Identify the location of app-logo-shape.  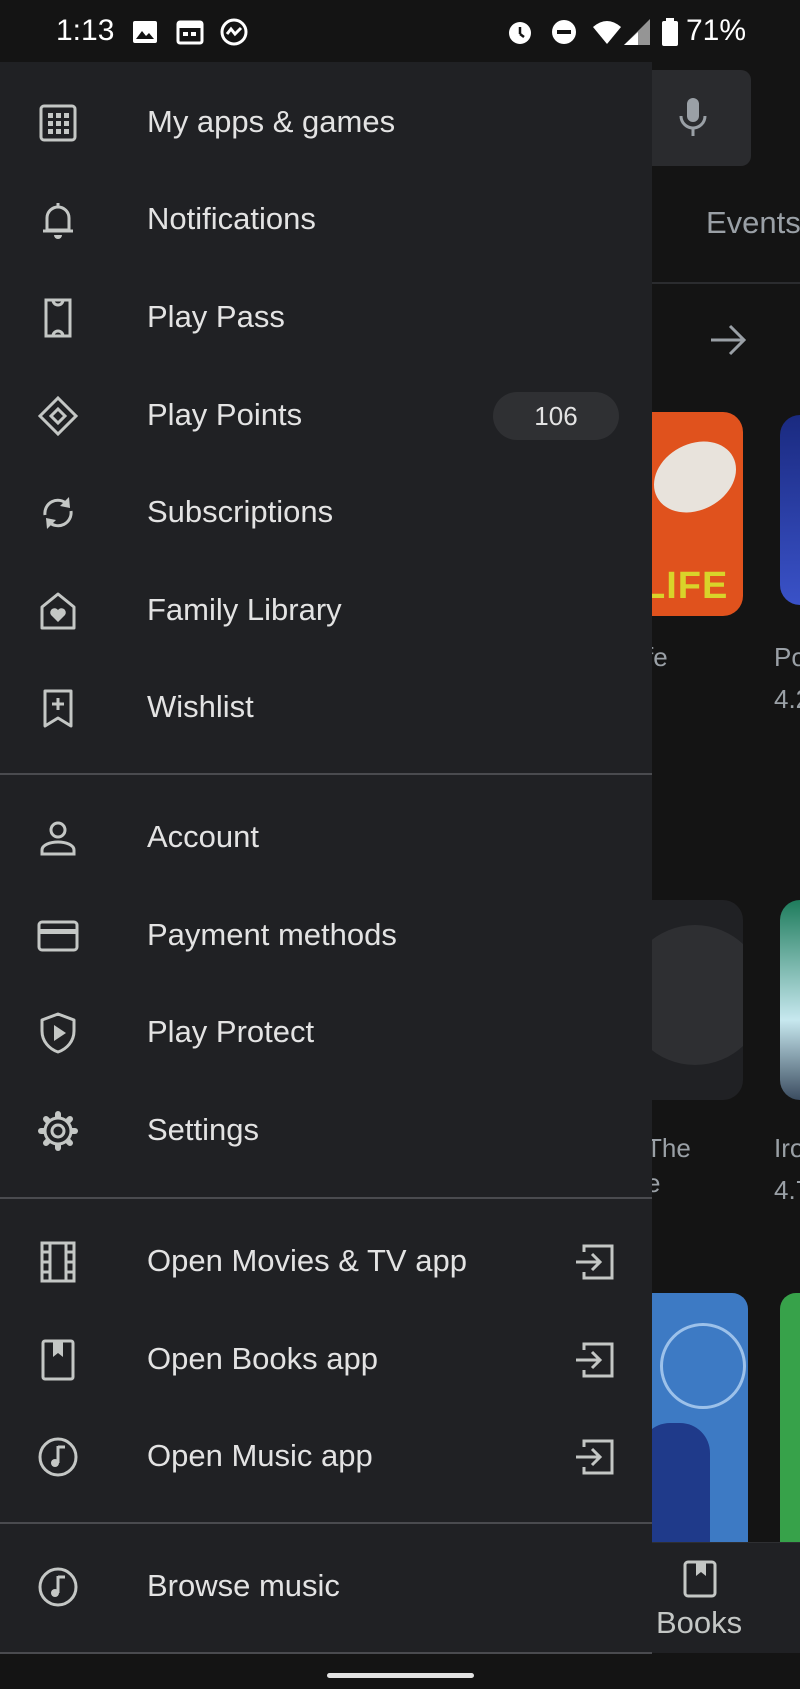
(692, 477).